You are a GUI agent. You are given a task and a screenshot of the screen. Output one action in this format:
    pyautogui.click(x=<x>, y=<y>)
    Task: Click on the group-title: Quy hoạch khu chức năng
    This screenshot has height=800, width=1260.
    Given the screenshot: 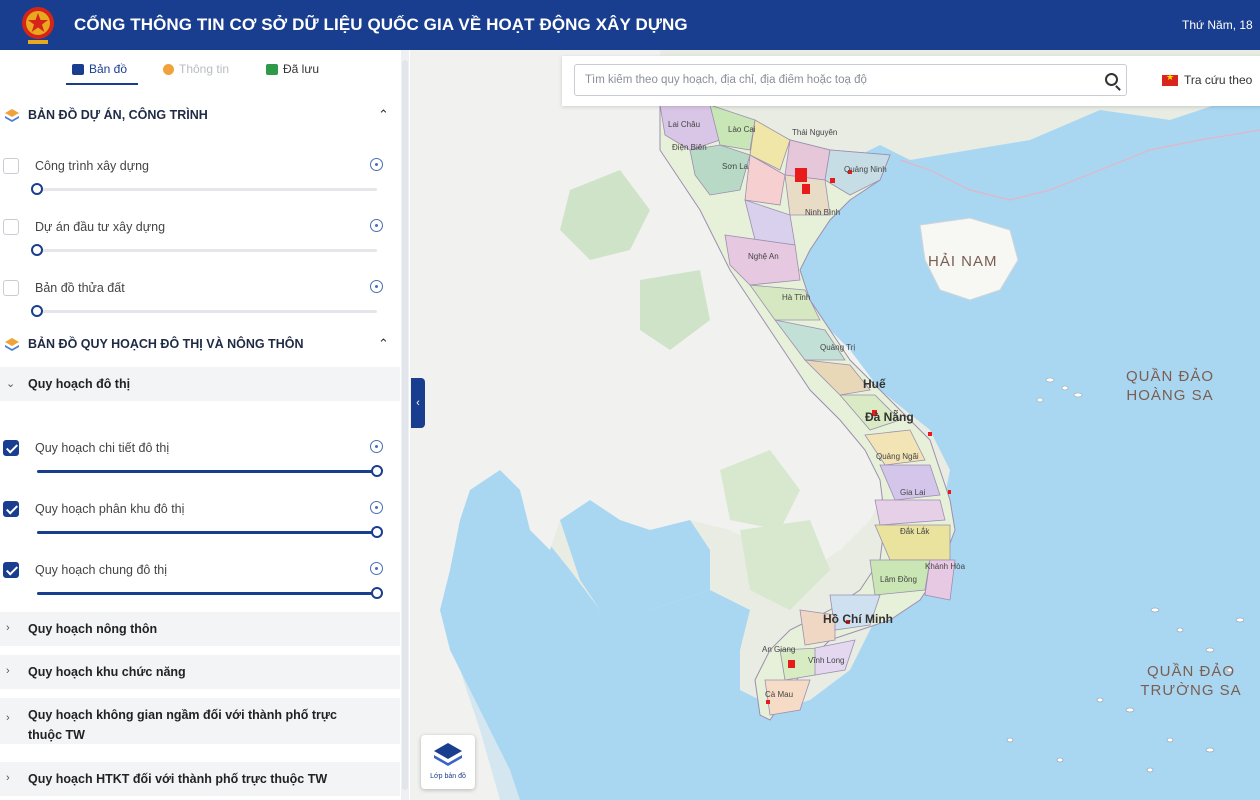 What is the action you would take?
    pyautogui.click(x=107, y=672)
    